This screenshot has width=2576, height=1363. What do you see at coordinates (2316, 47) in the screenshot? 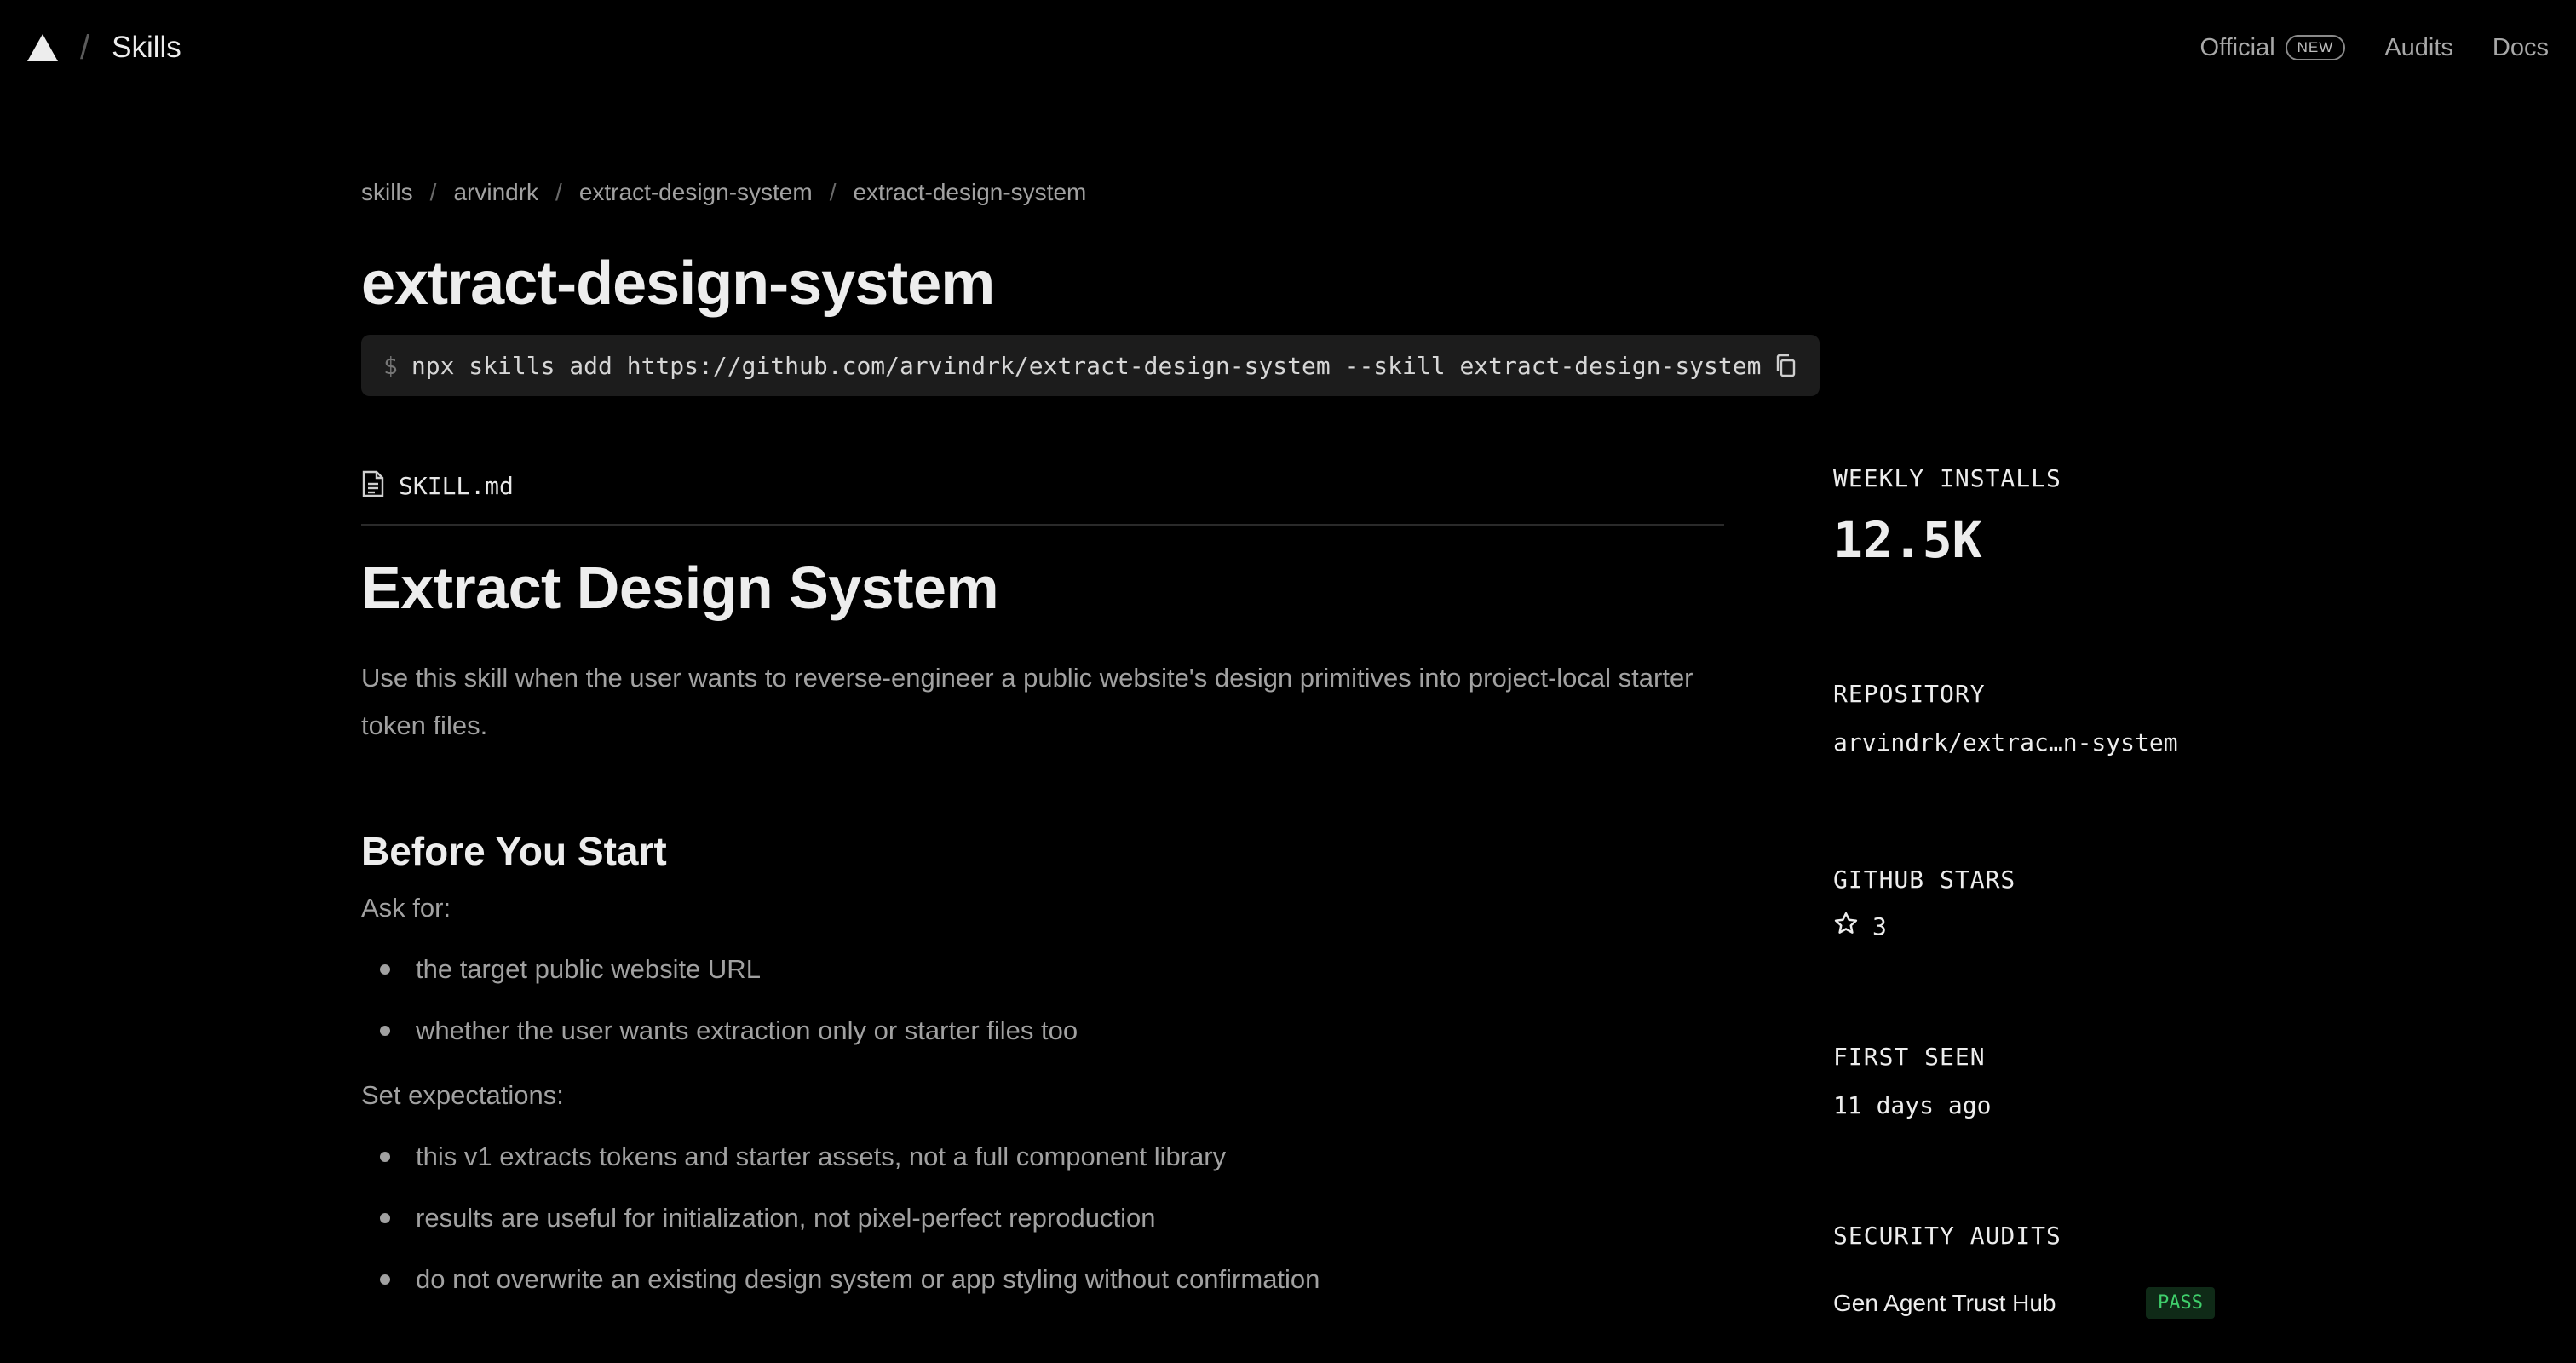
I see `new-badge: NEW` at bounding box center [2316, 47].